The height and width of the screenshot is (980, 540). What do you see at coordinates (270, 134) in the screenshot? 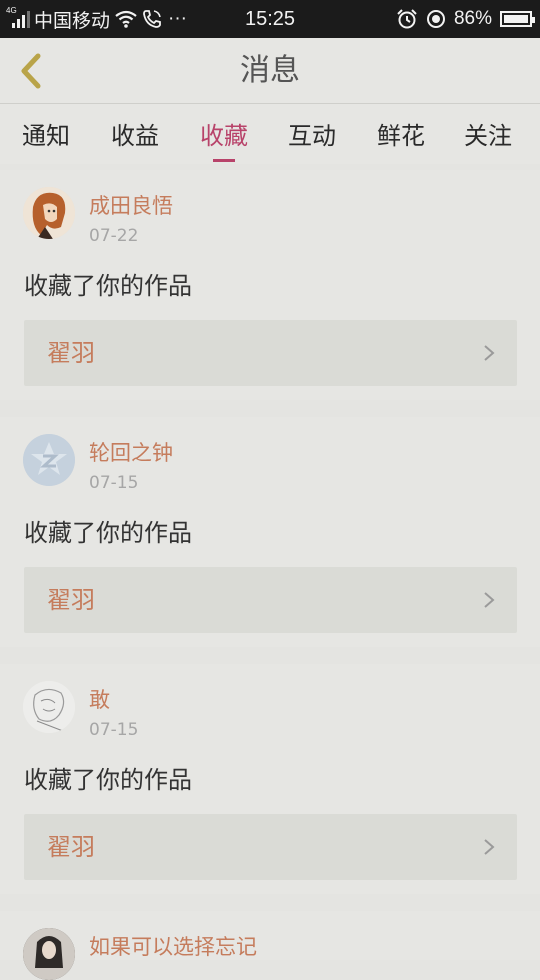
I see `tab-bar: 通知 收益 收藏 互动 鲜花 关注` at bounding box center [270, 134].